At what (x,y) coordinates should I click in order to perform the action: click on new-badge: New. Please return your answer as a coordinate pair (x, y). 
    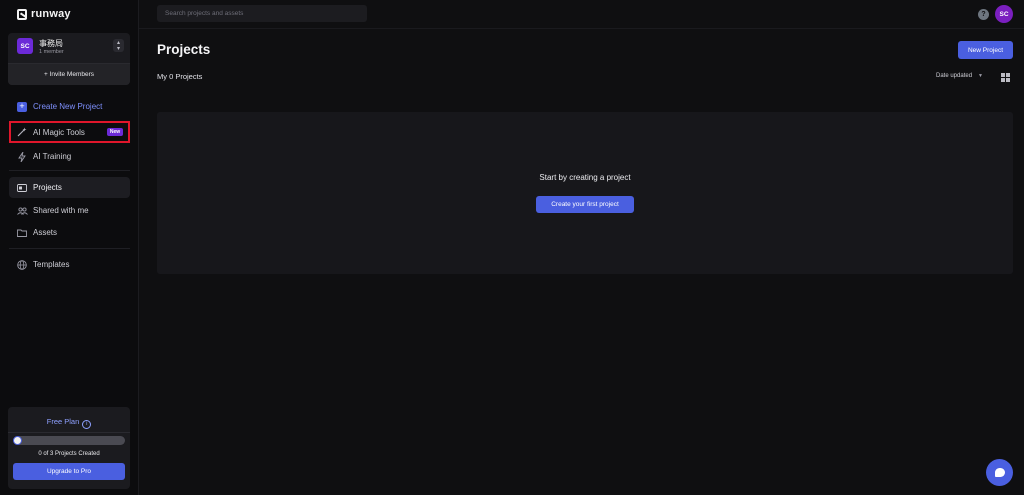
    Looking at the image, I should click on (115, 132).